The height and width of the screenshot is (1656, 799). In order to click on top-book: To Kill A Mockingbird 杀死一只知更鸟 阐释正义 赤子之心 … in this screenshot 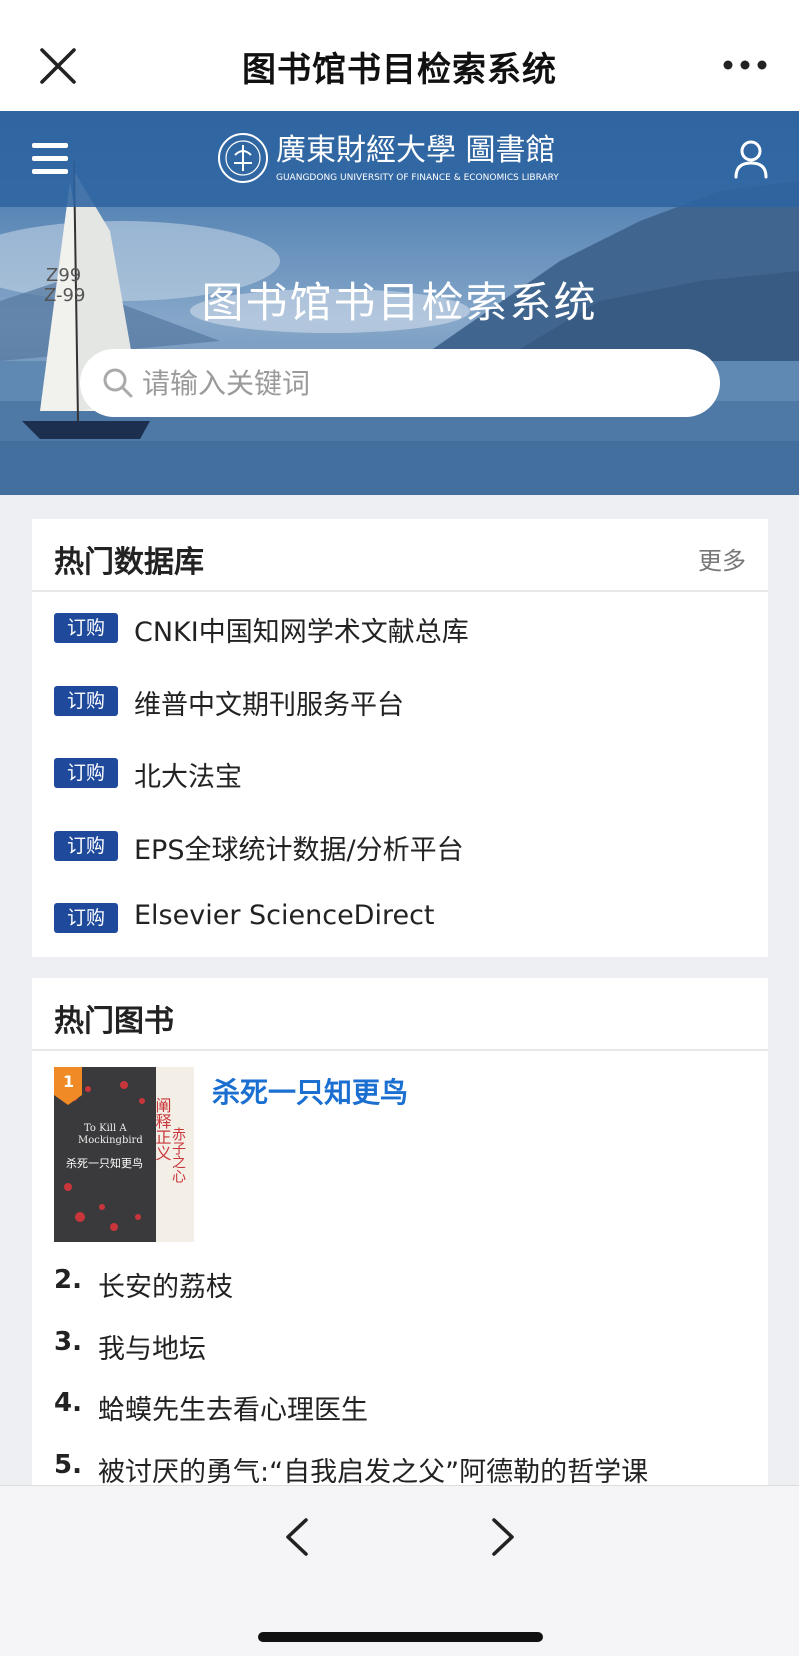, I will do `click(400, 1151)`.